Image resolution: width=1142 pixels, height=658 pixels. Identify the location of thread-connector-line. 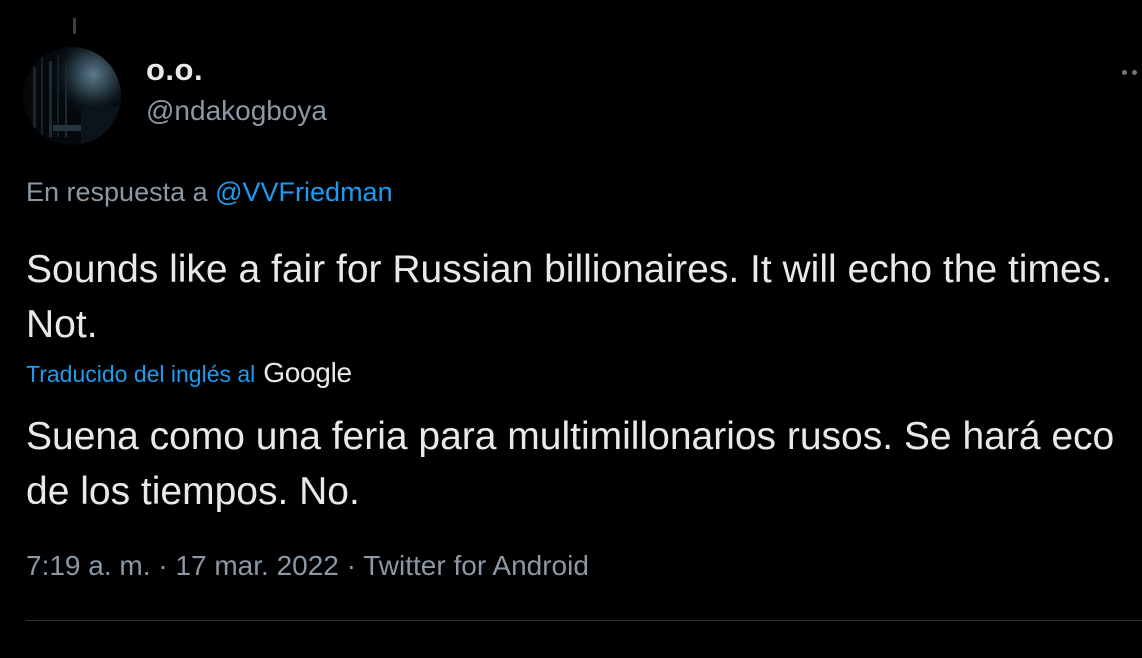
(74, 26).